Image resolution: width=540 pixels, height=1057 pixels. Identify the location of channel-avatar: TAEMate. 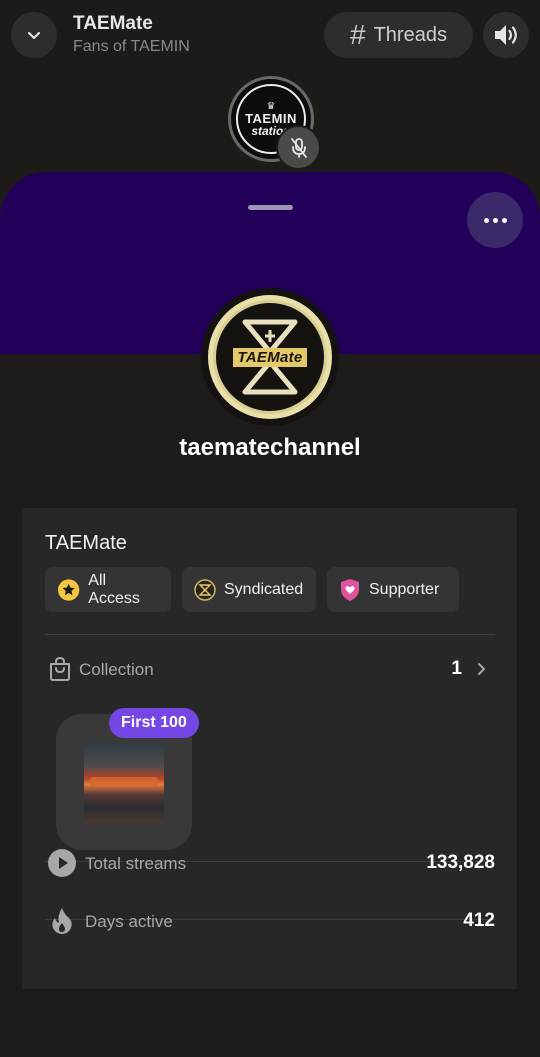
(270, 357).